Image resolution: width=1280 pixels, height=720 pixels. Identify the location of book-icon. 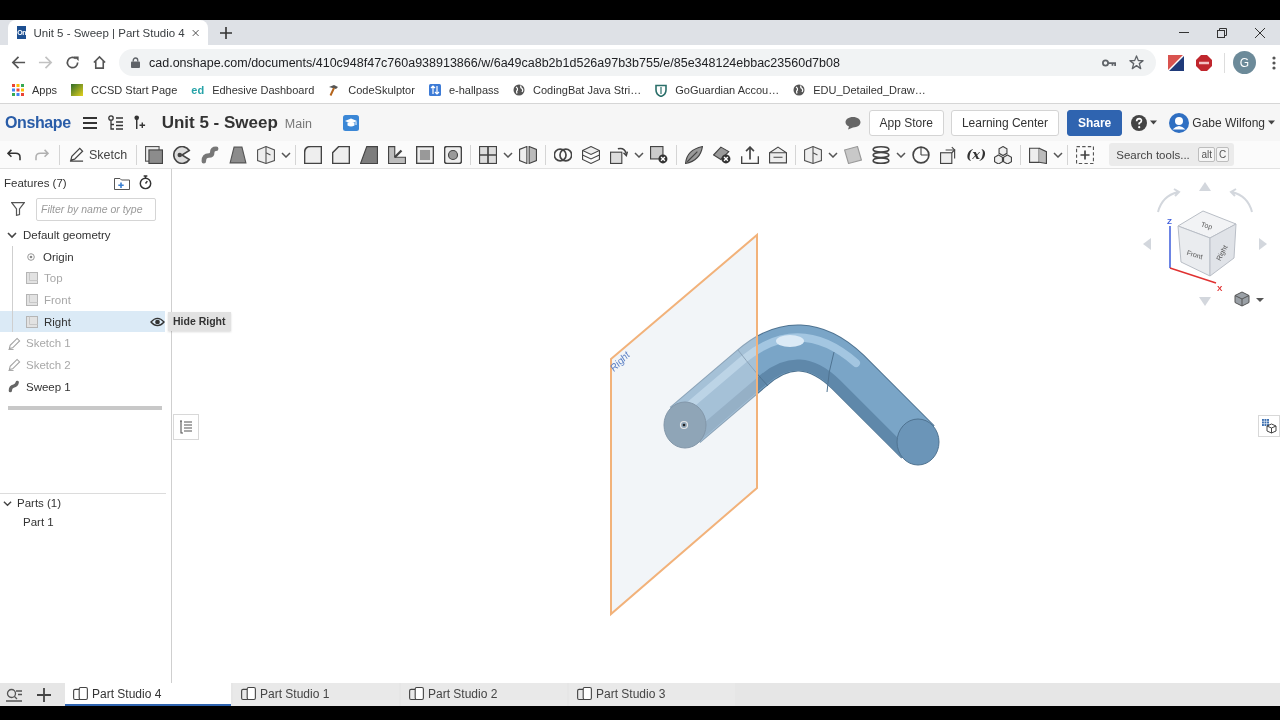
(1038, 154).